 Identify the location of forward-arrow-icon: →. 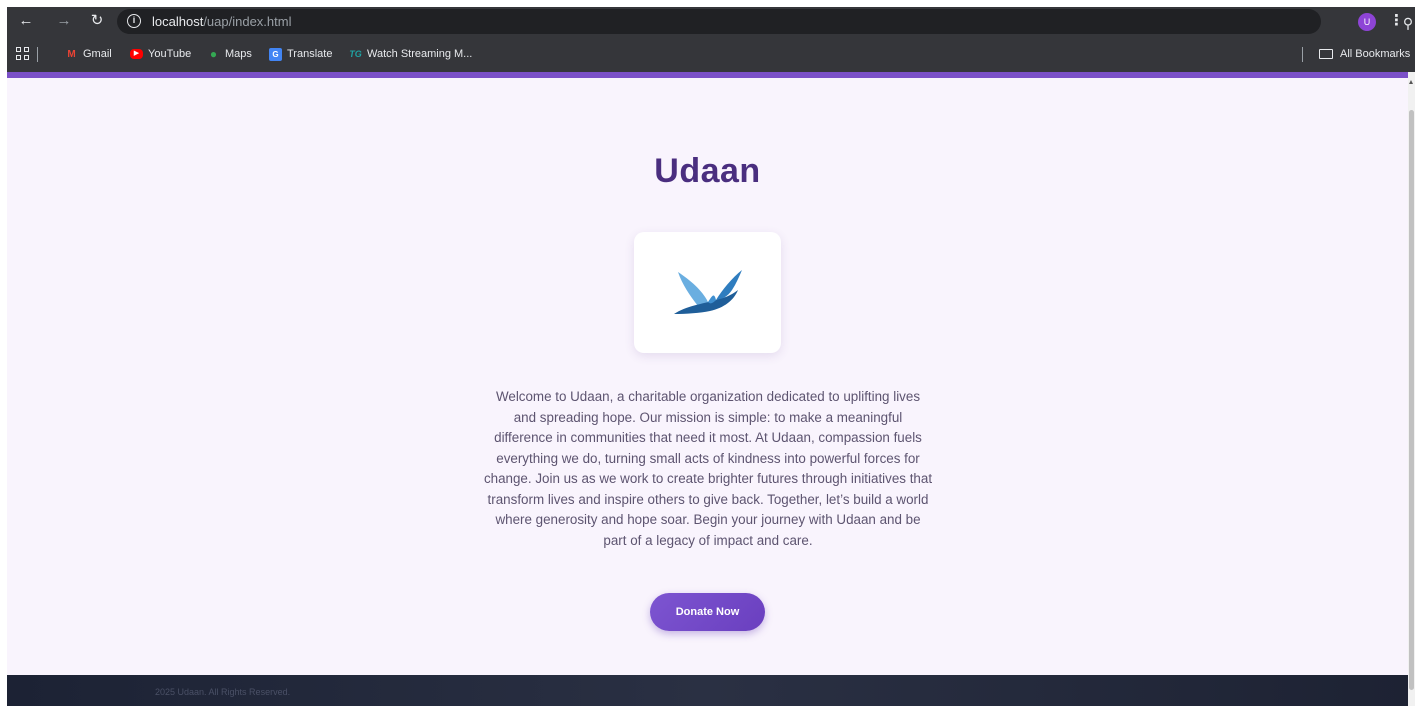
(64, 21).